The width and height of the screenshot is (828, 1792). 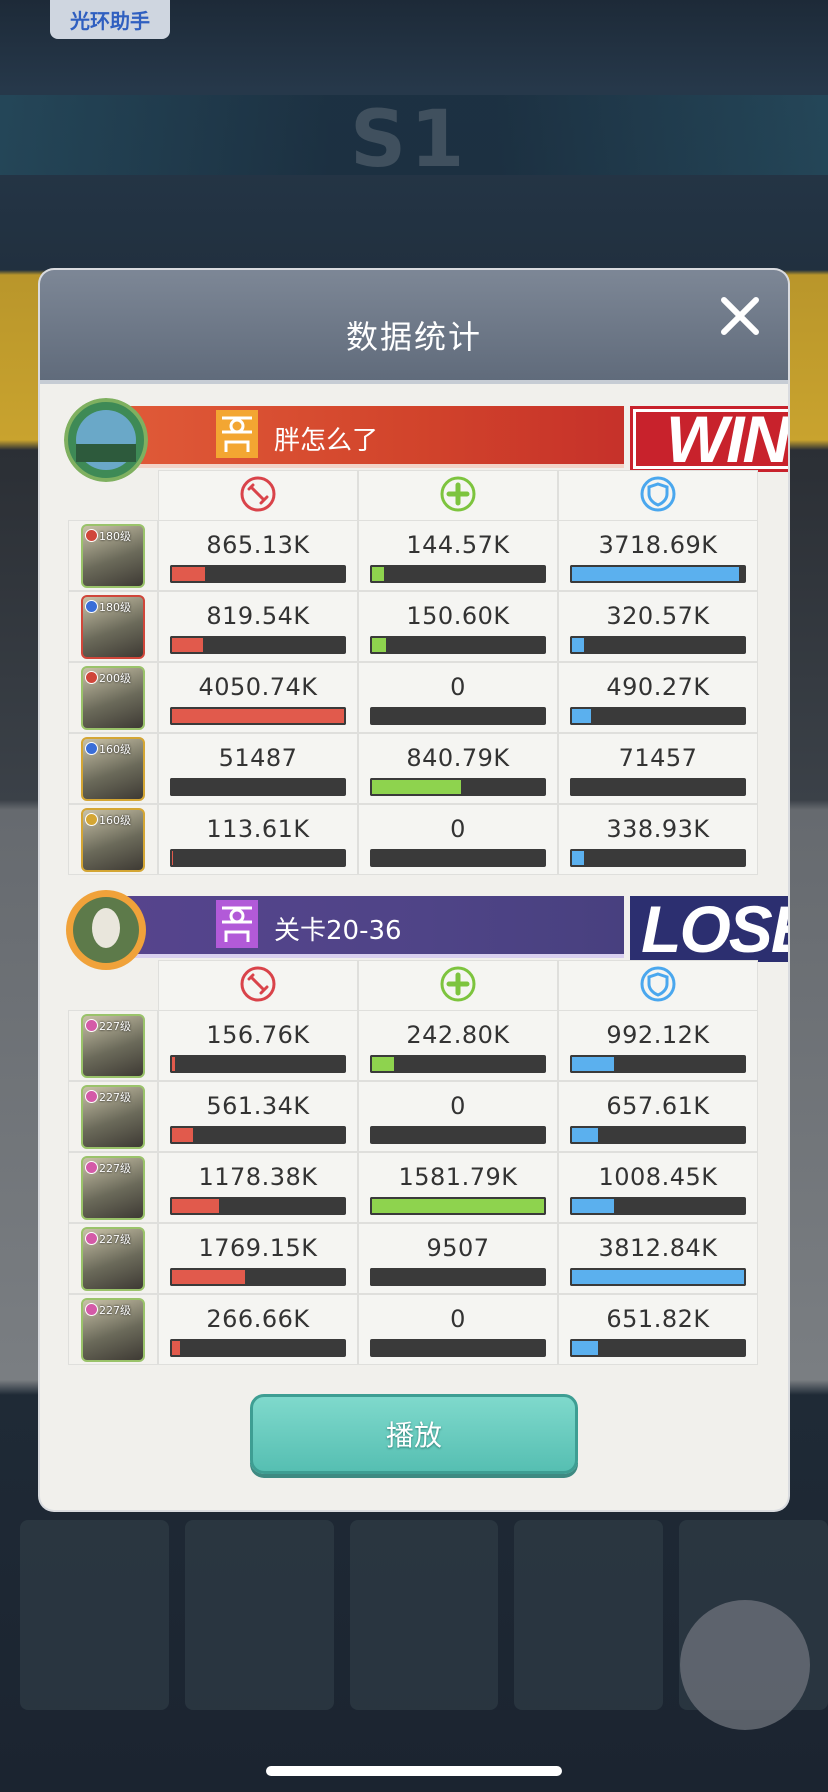 I want to click on hero-stats-row: 180级 819.54K 150.60K 320.57K, so click(x=413, y=626).